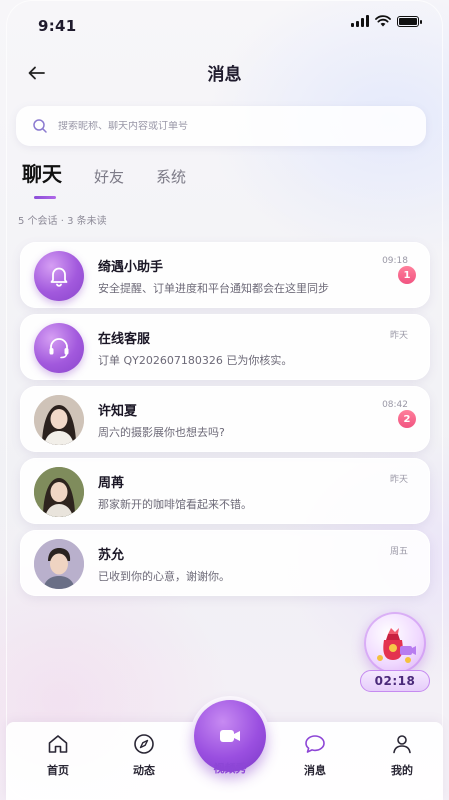  Describe the element at coordinates (109, 181) in the screenshot. I see `tab-friends: 好友` at that location.